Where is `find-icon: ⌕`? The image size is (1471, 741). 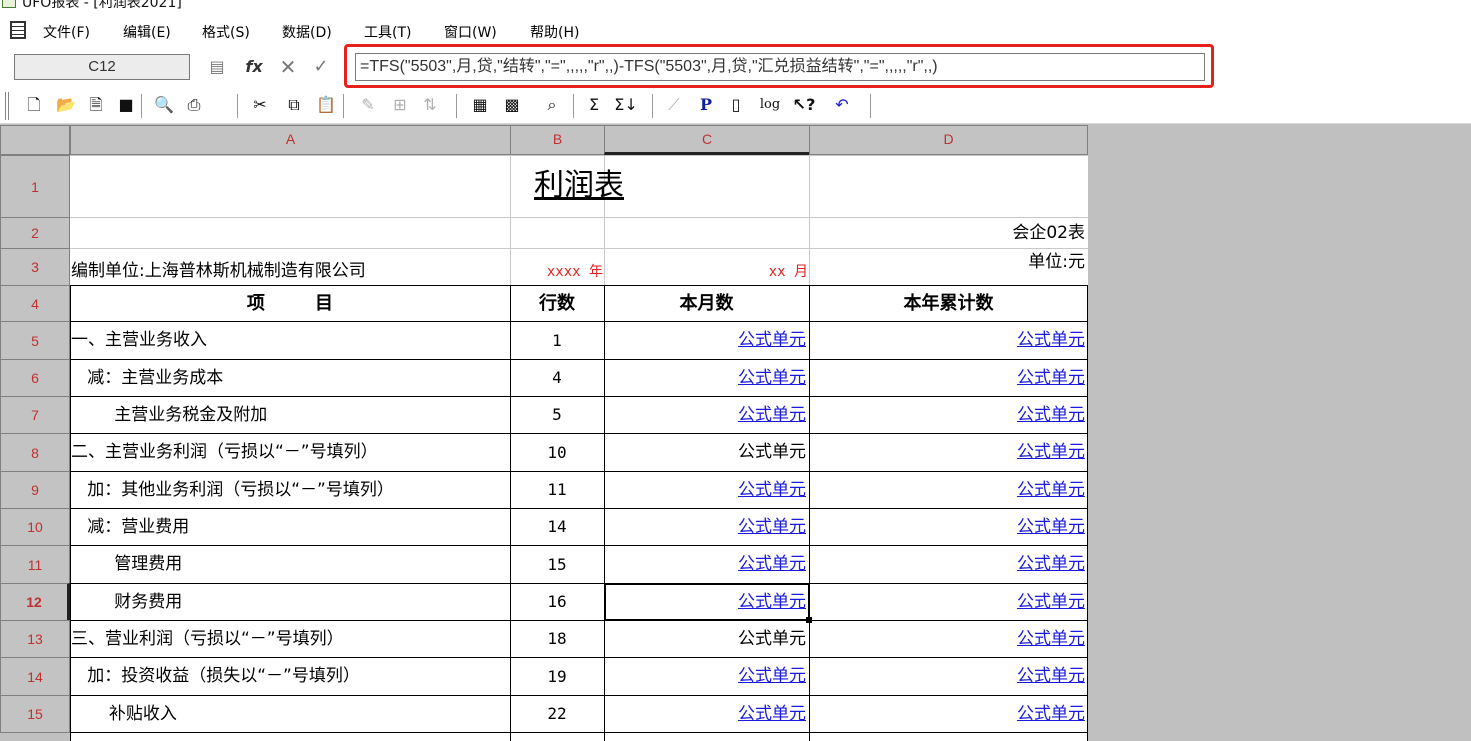 find-icon: ⌕ is located at coordinates (552, 105).